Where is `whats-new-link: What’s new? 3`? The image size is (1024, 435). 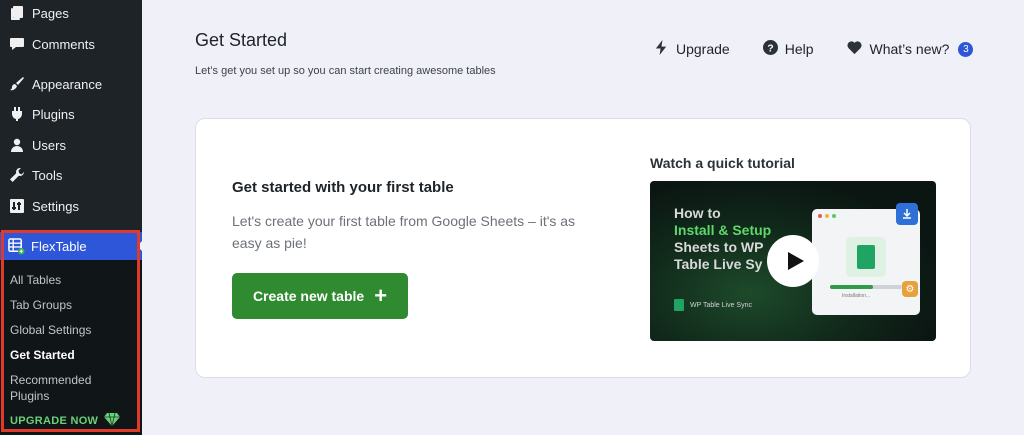 whats-new-link: What’s new? 3 is located at coordinates (910, 49).